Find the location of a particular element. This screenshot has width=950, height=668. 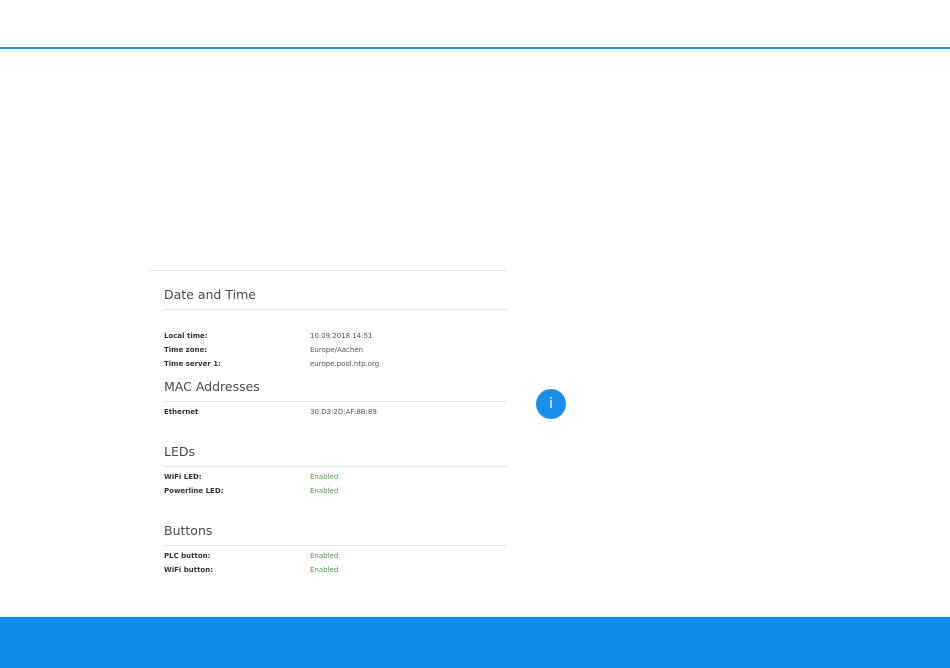

plc-button-status: Enabled is located at coordinates (324, 556).